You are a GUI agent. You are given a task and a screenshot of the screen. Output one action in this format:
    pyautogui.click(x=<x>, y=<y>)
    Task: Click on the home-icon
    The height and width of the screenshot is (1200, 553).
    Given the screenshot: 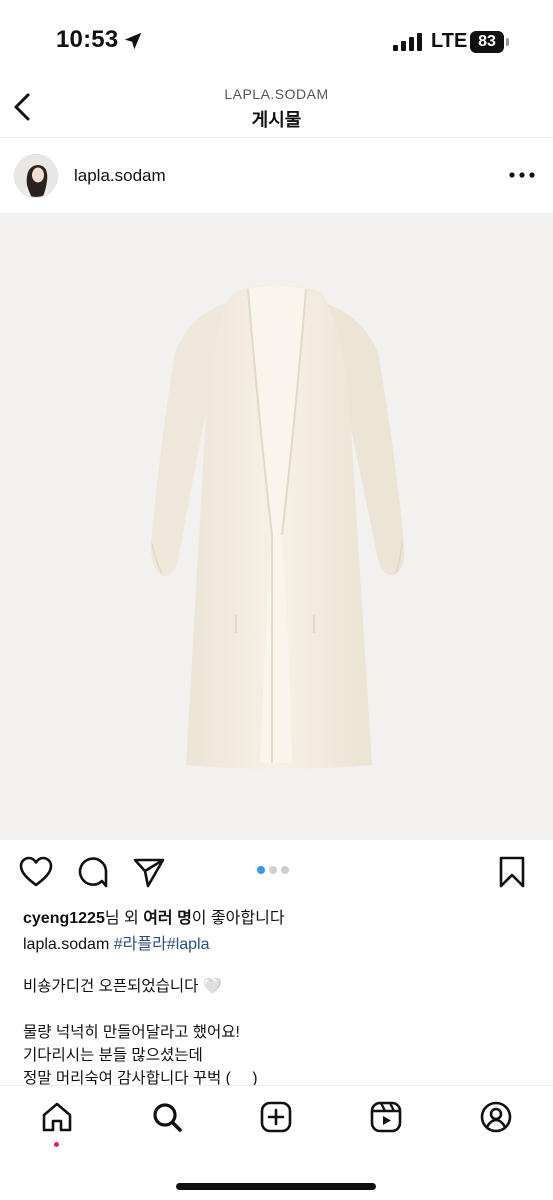 What is the action you would take?
    pyautogui.click(x=57, y=1117)
    